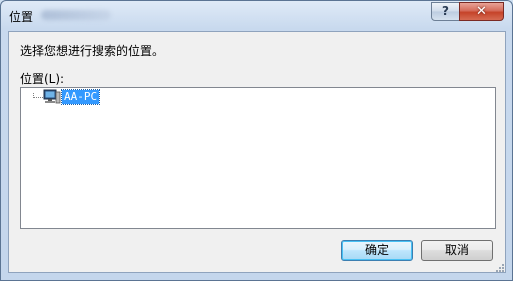 This screenshot has height=281, width=513. Describe the element at coordinates (457, 250) in the screenshot. I see `cancel-button: 取消` at that location.